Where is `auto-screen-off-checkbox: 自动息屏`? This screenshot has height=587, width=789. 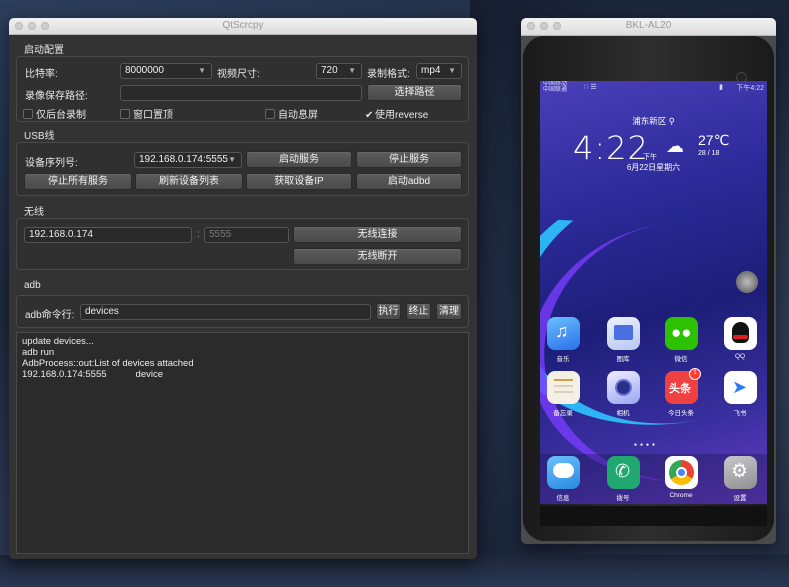
auto-screen-off-checkbox: 自动息屏 is located at coordinates (291, 113).